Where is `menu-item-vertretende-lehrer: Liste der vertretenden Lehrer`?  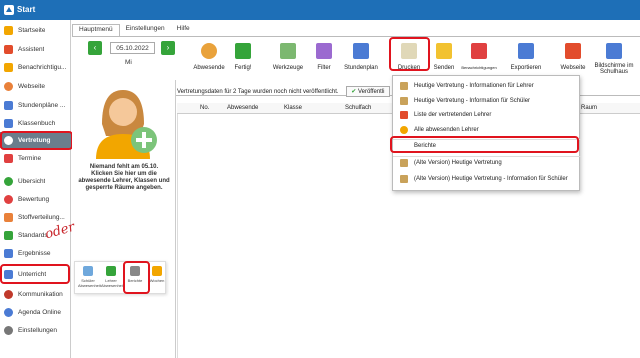 menu-item-vertretende-lehrer: Liste der vertretenden Lehrer is located at coordinates (487, 114).